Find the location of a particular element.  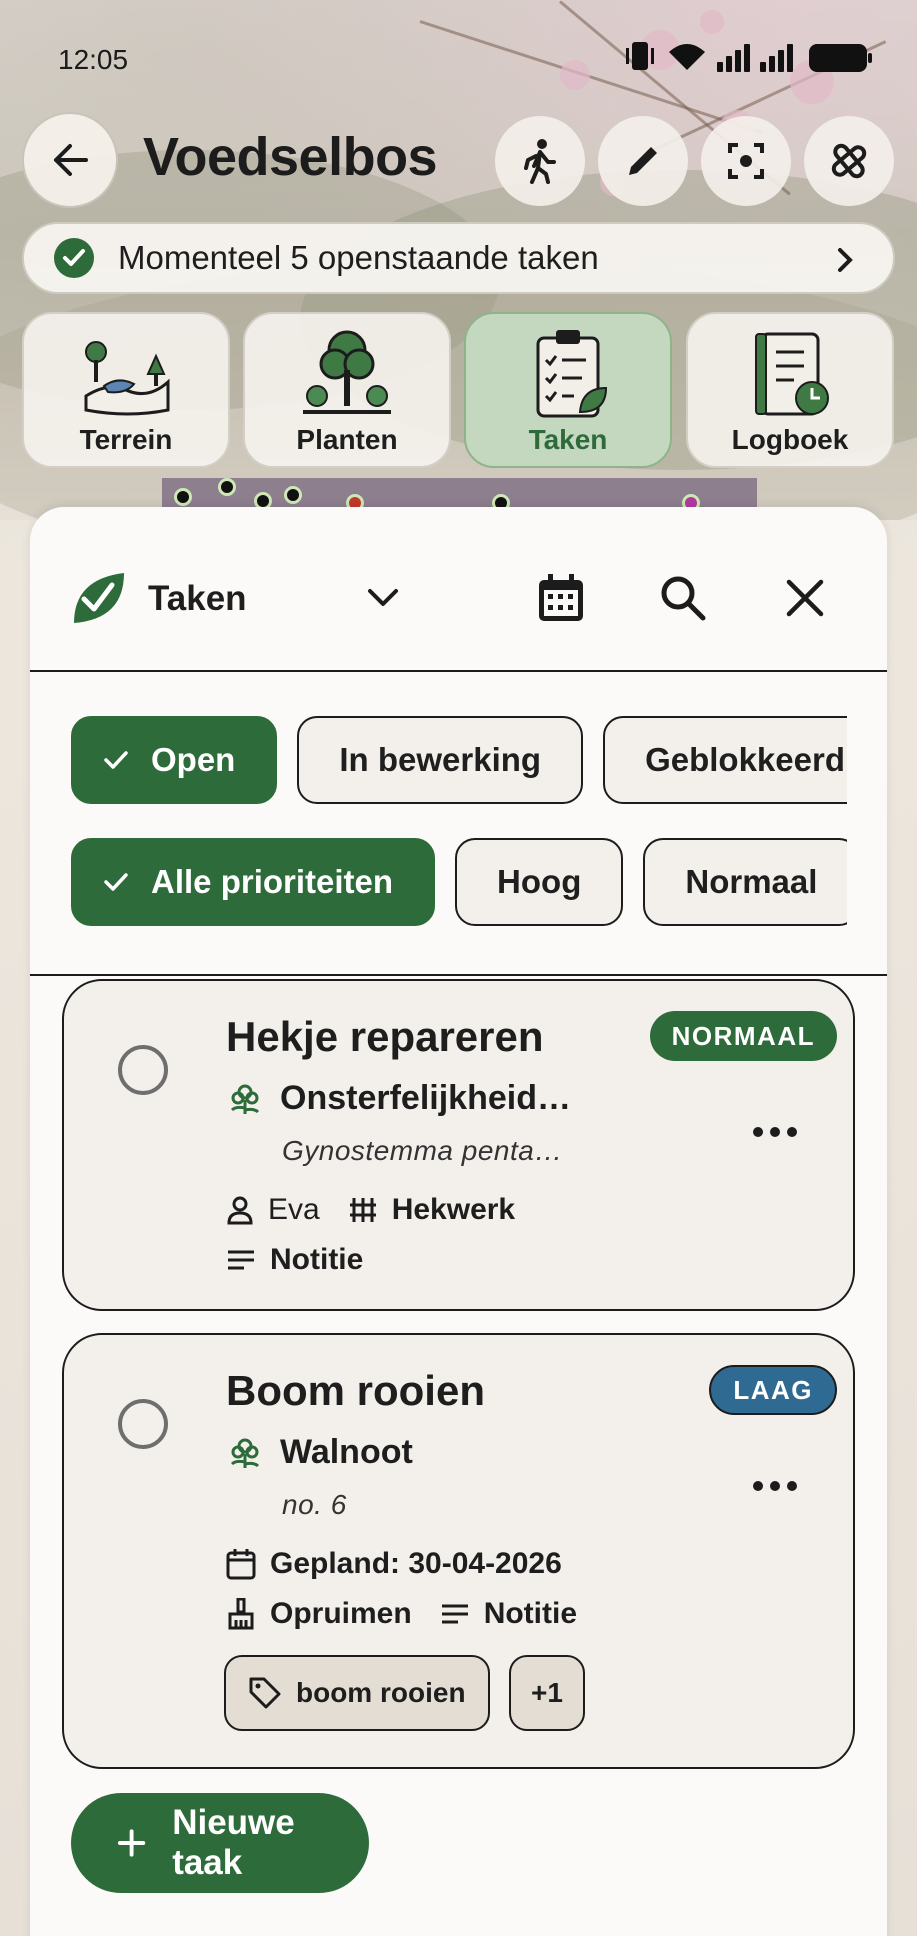

task-title: Boom rooien is located at coordinates (355, 1390).